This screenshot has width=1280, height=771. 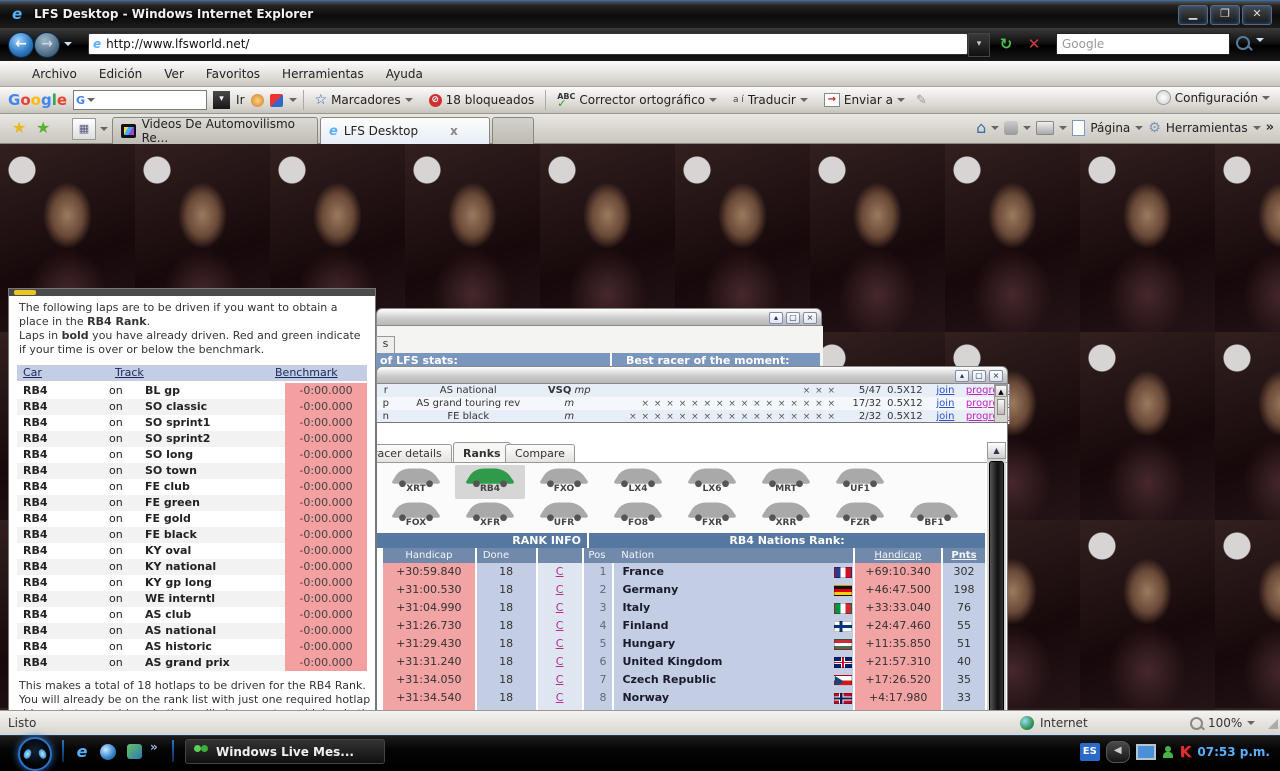 I want to click on close-button: ✕, so click(x=1257, y=15).